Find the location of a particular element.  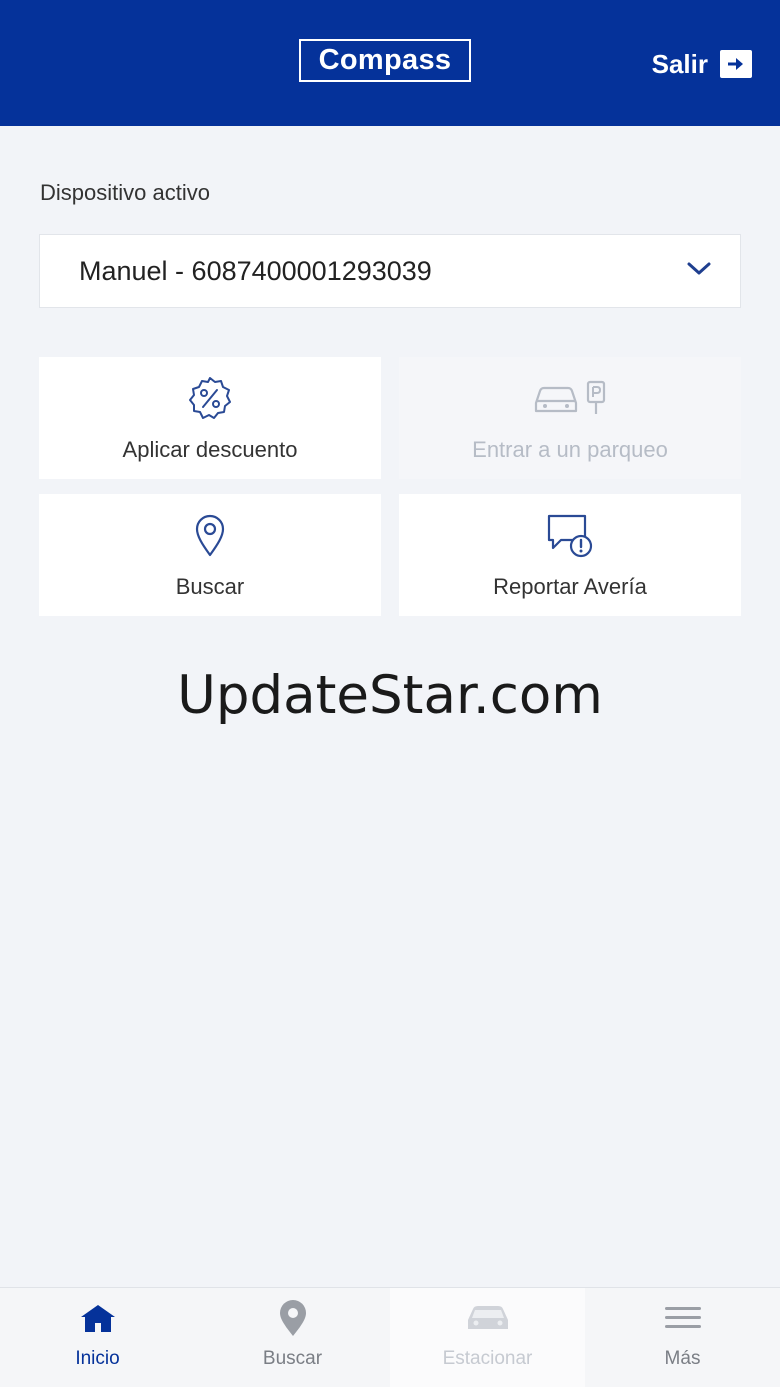

tab-park: Estacionar is located at coordinates (487, 1337).